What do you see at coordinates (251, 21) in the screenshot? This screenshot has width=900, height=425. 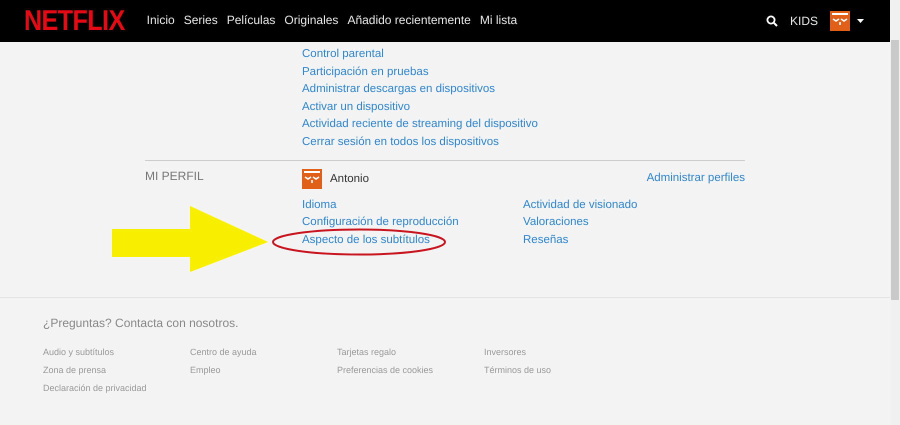 I see `nav-link: Películas` at bounding box center [251, 21].